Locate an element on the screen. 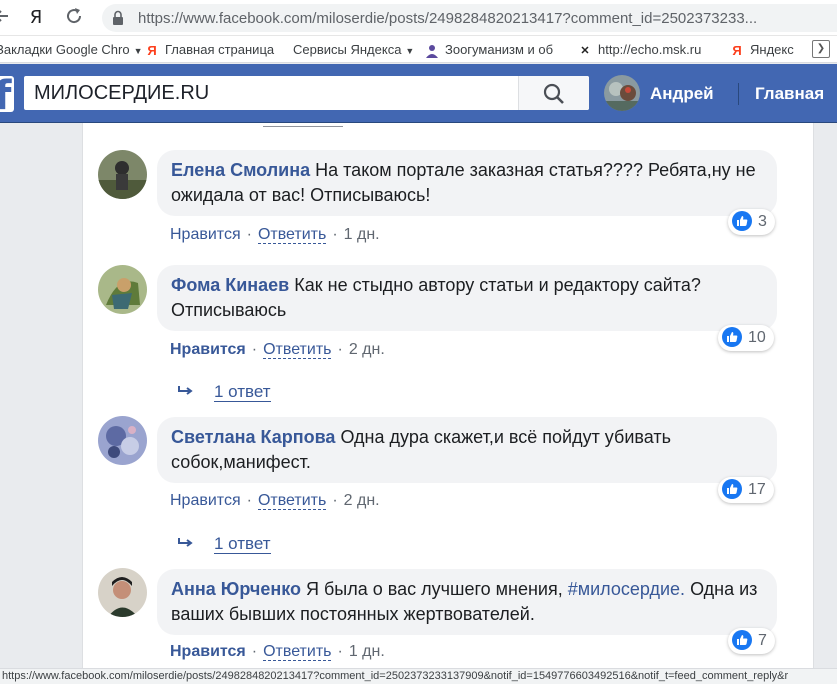 The height and width of the screenshot is (684, 837). home-link: Главная is located at coordinates (789, 94).